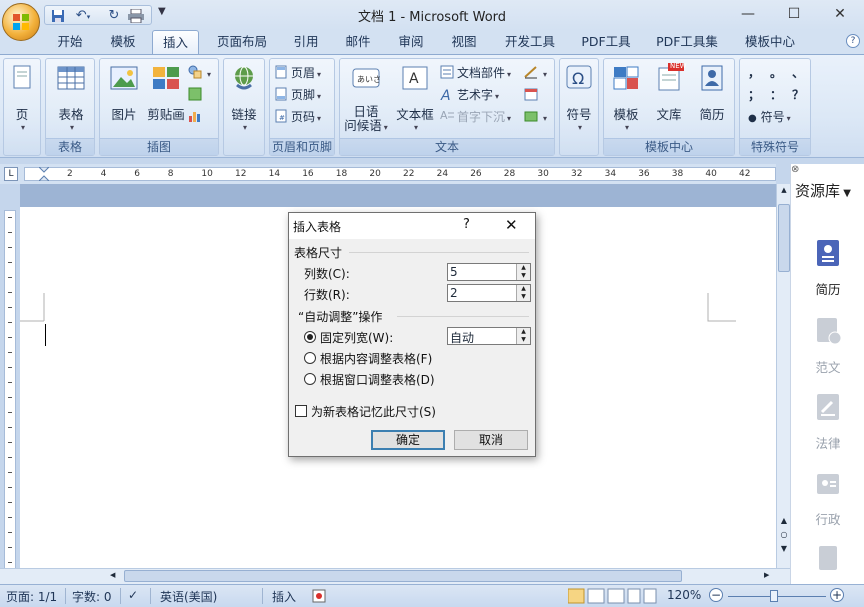 Image resolution: width=864 pixels, height=607 pixels. I want to click on autofit-content-radio, so click(310, 358).